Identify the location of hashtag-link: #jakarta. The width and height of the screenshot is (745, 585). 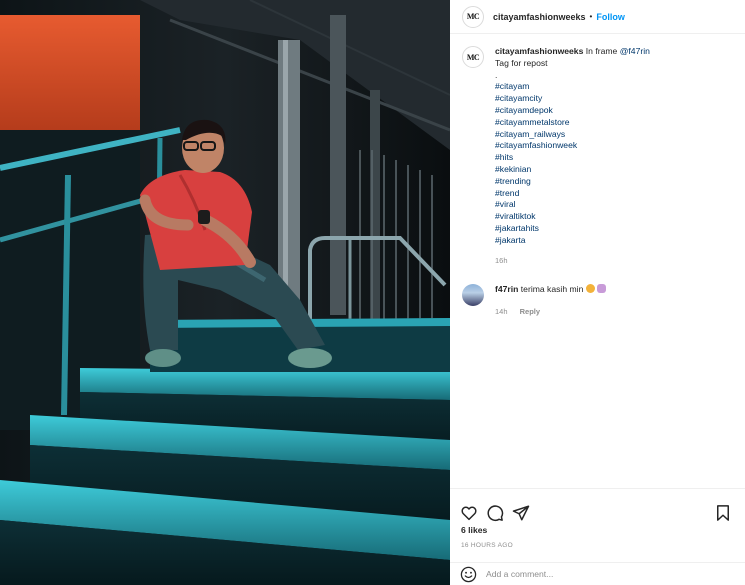
(572, 241).